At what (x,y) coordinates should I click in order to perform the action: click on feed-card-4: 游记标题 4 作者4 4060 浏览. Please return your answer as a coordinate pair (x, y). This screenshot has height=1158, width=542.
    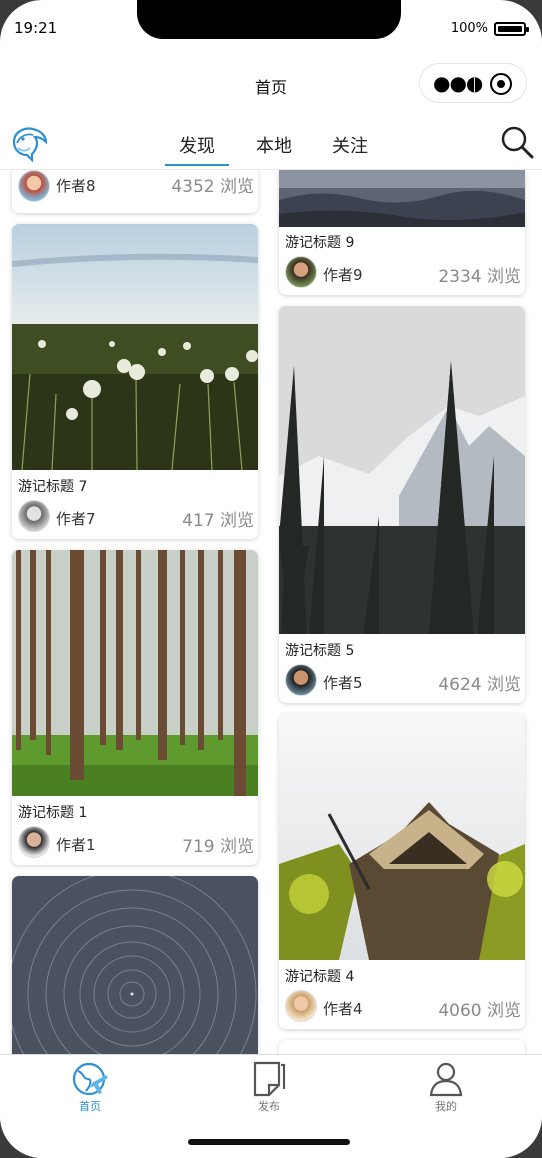
    Looking at the image, I should click on (402, 871).